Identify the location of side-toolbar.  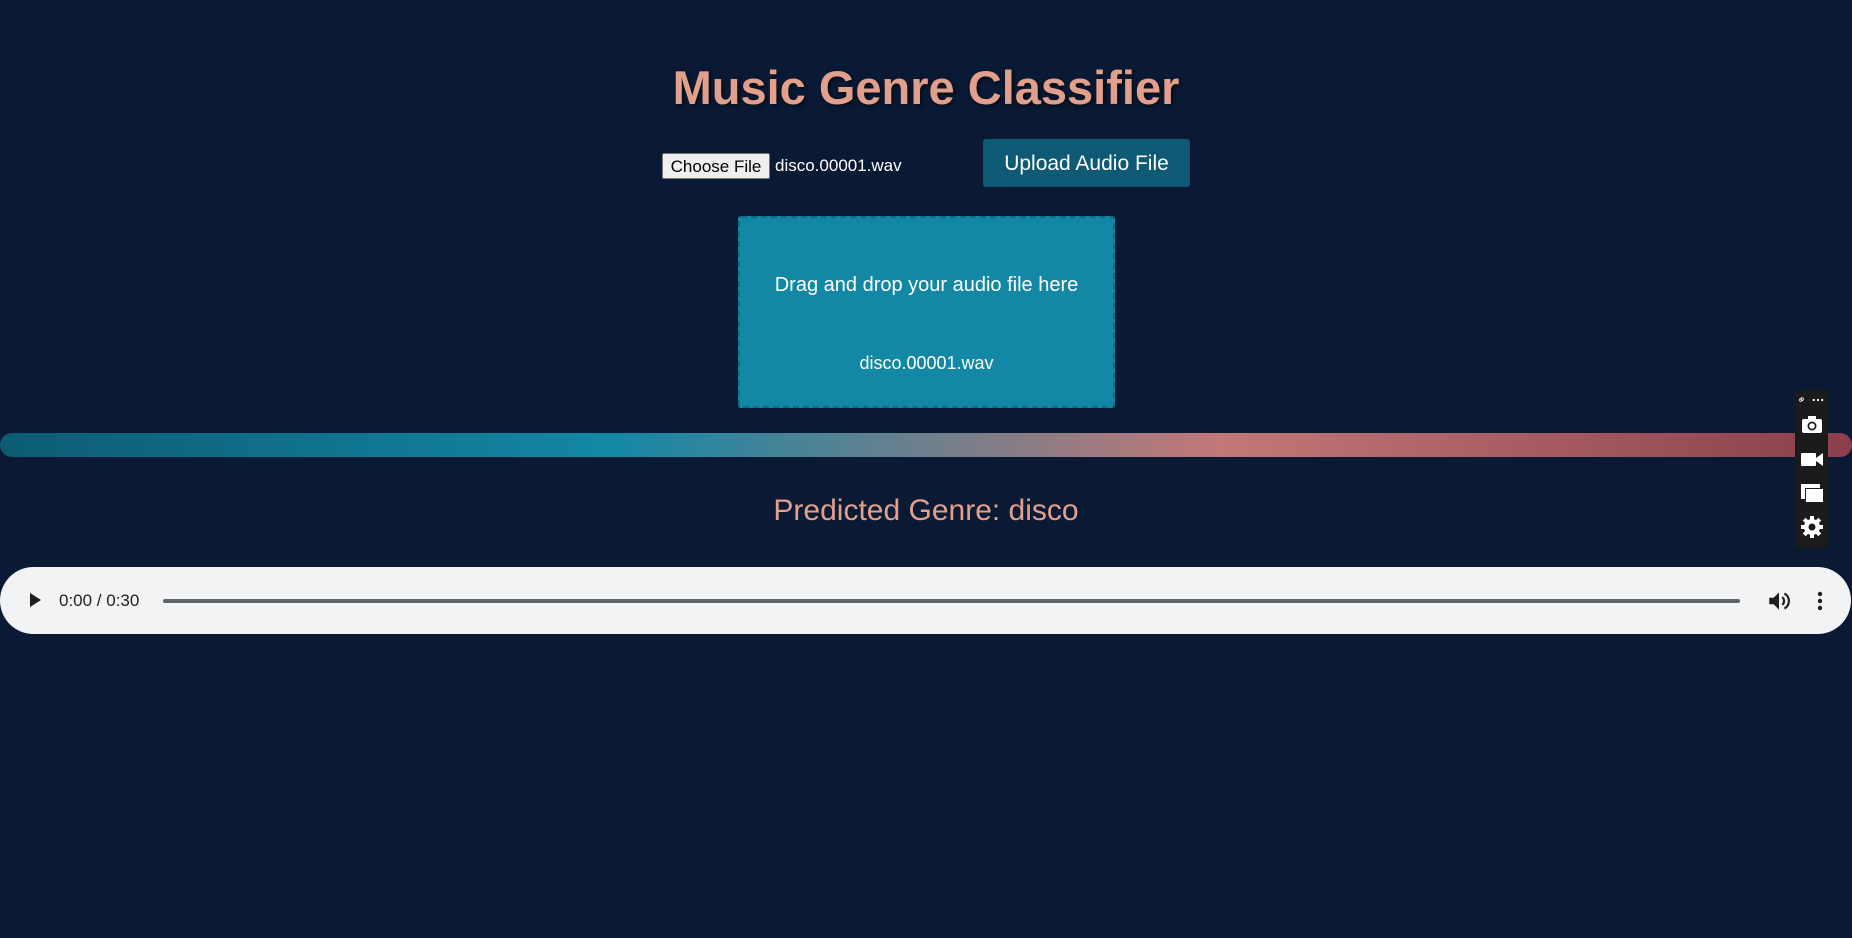
(1811, 469).